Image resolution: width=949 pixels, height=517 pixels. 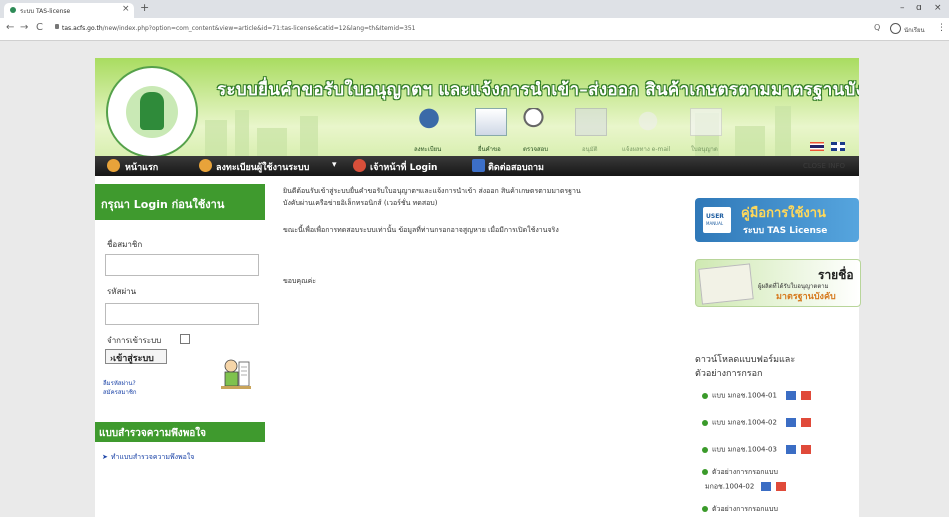 I want to click on forward-arrow-icon: →, so click(x=24, y=27).